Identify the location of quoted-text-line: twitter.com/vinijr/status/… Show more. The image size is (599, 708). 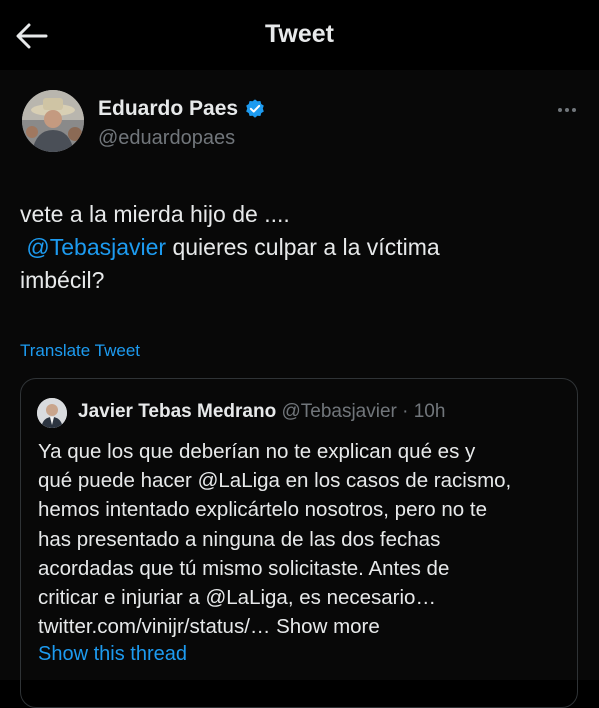
(305, 626).